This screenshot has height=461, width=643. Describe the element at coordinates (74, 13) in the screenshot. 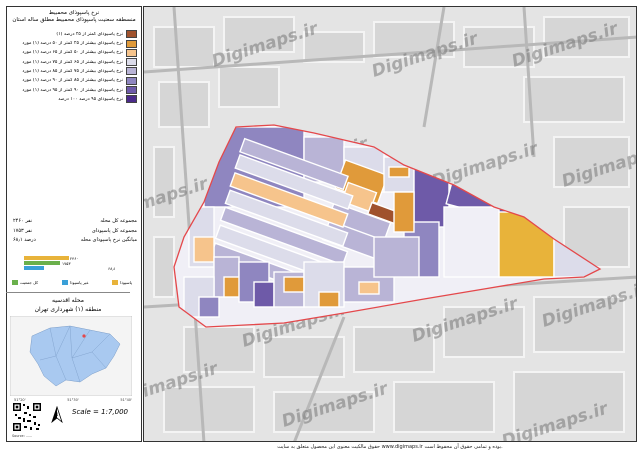

I see `legend-title: نرخ پاسپوذای محمبیط` at that location.